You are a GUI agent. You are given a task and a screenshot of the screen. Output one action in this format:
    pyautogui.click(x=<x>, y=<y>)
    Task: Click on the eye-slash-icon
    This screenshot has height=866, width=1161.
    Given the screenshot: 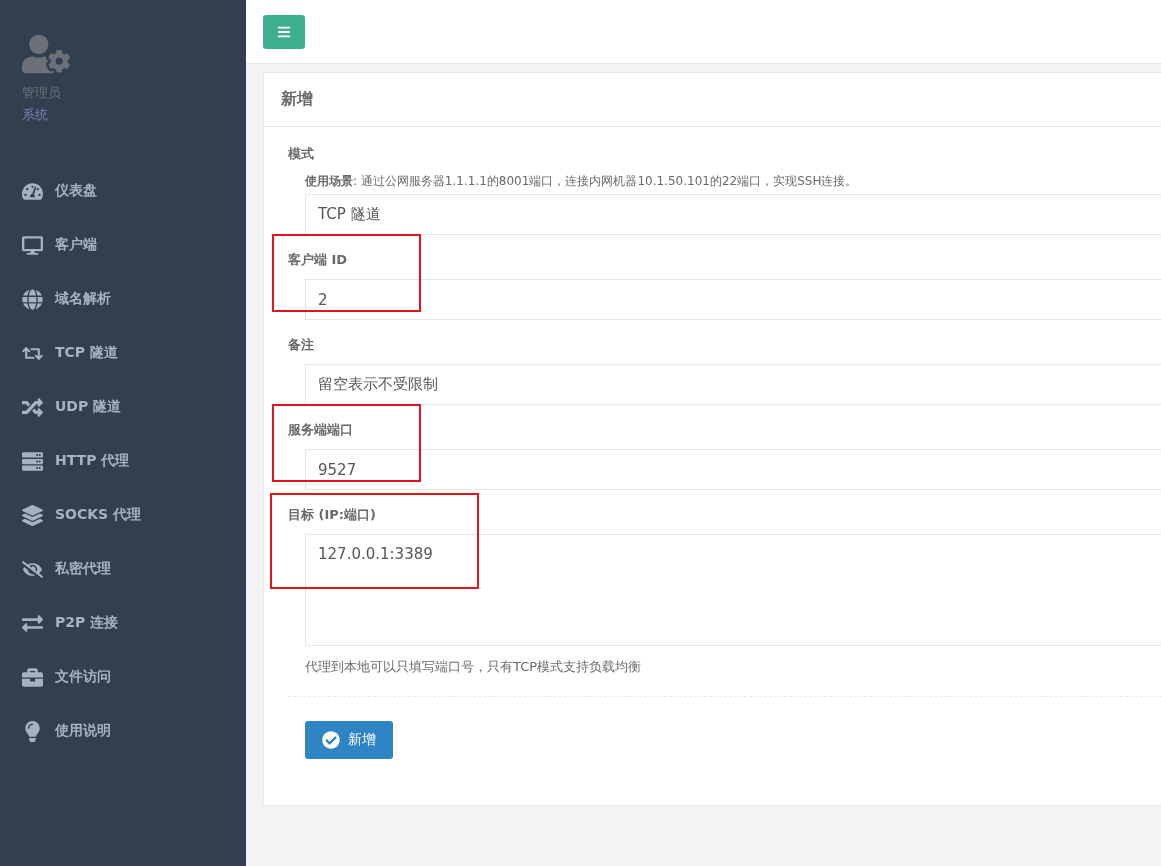 What is the action you would take?
    pyautogui.click(x=32, y=569)
    